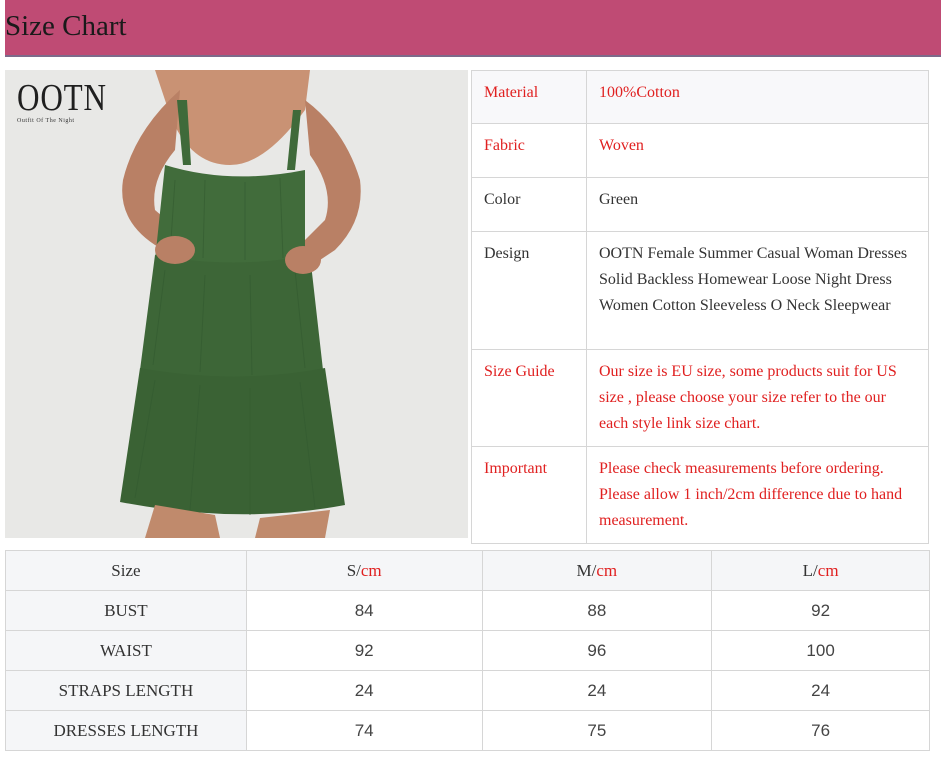 This screenshot has width=941, height=758. Describe the element at coordinates (529, 97) in the screenshot. I see `detail-key: Material` at that location.